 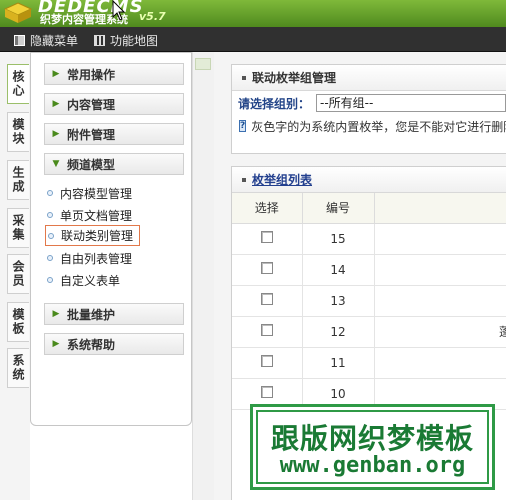 I want to click on tab-member: 会员, so click(x=18, y=274).